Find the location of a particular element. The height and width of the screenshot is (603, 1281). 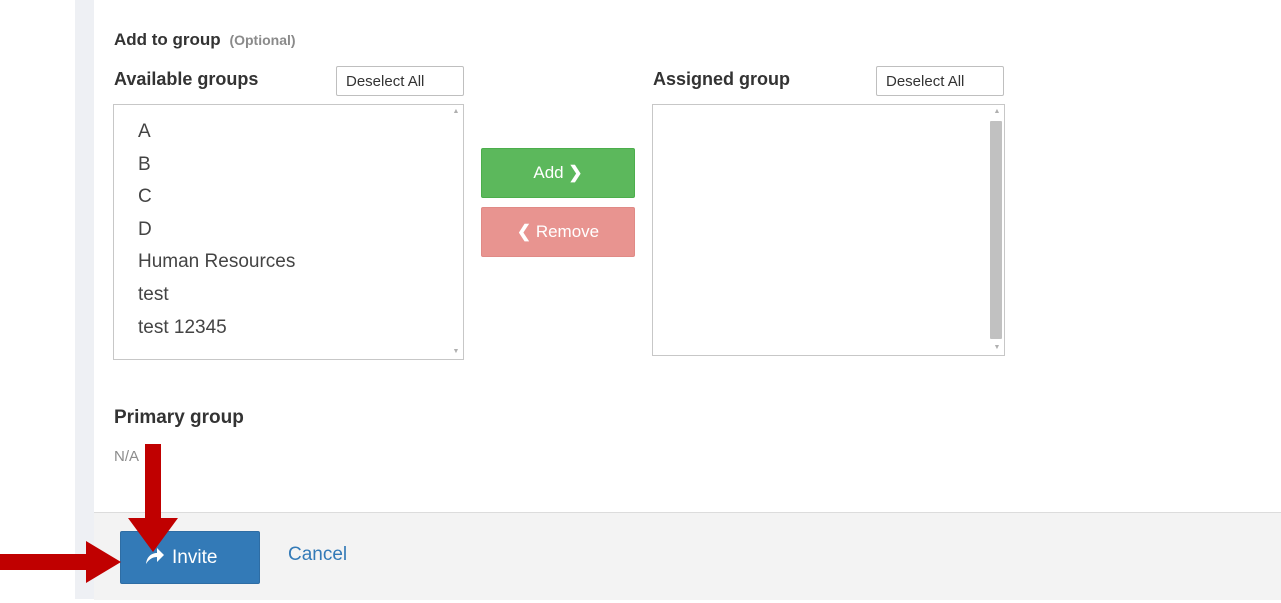

remove-button-label: Remove is located at coordinates (567, 231).